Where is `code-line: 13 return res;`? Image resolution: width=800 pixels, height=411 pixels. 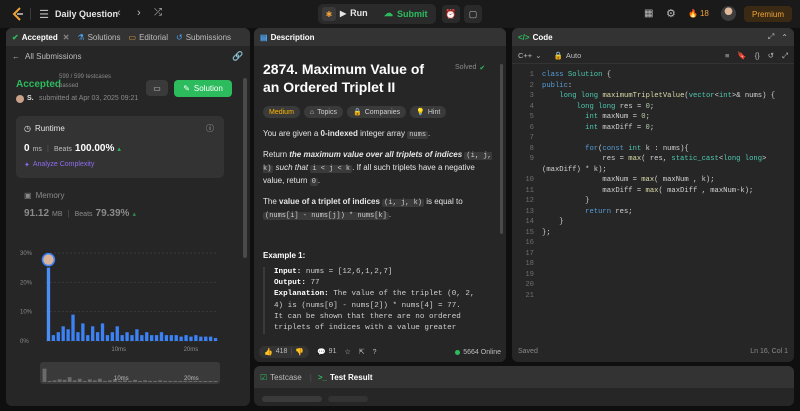 code-line: 13 return res; is located at coordinates (653, 212).